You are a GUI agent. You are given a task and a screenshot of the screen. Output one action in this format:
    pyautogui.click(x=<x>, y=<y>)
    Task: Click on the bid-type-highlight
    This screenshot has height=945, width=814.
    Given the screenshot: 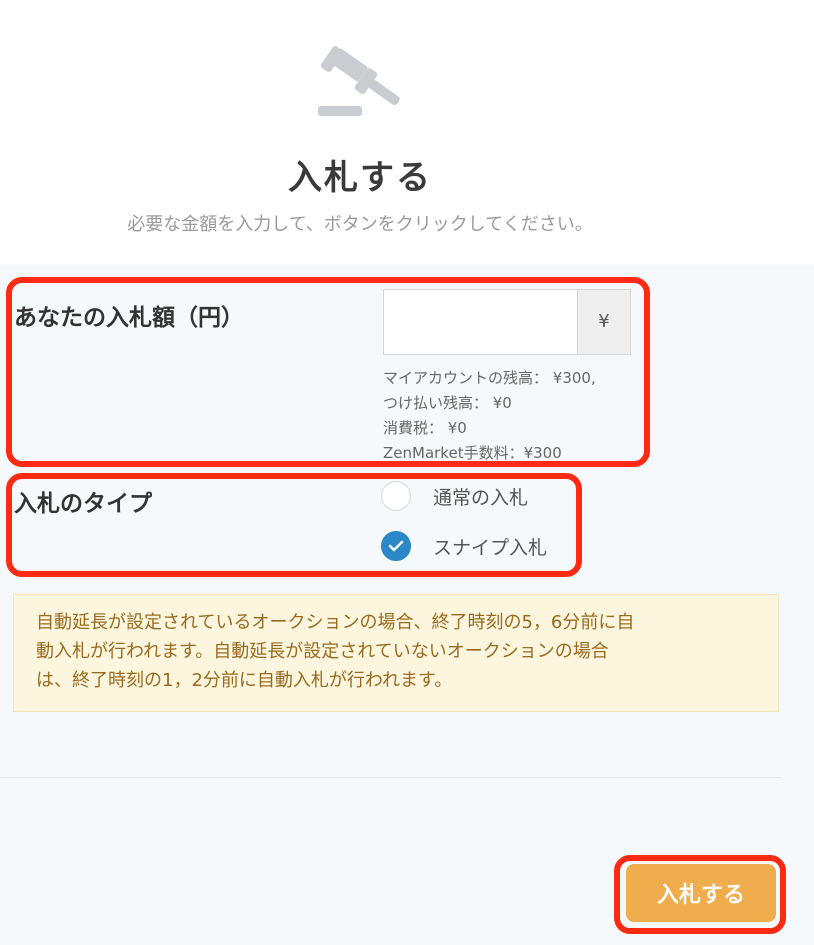 What is the action you would take?
    pyautogui.click(x=294, y=525)
    